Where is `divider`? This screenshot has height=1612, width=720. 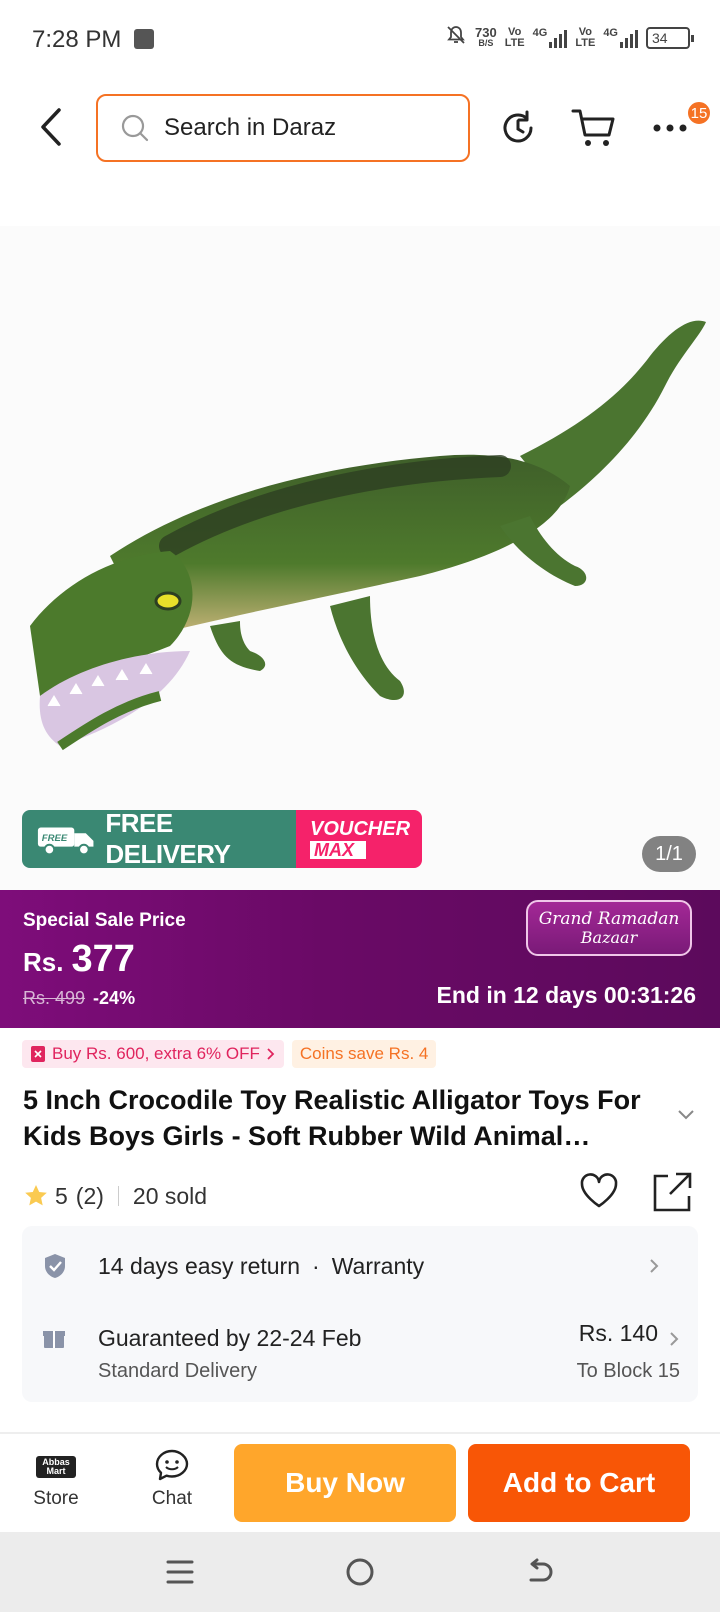 divider is located at coordinates (118, 1196).